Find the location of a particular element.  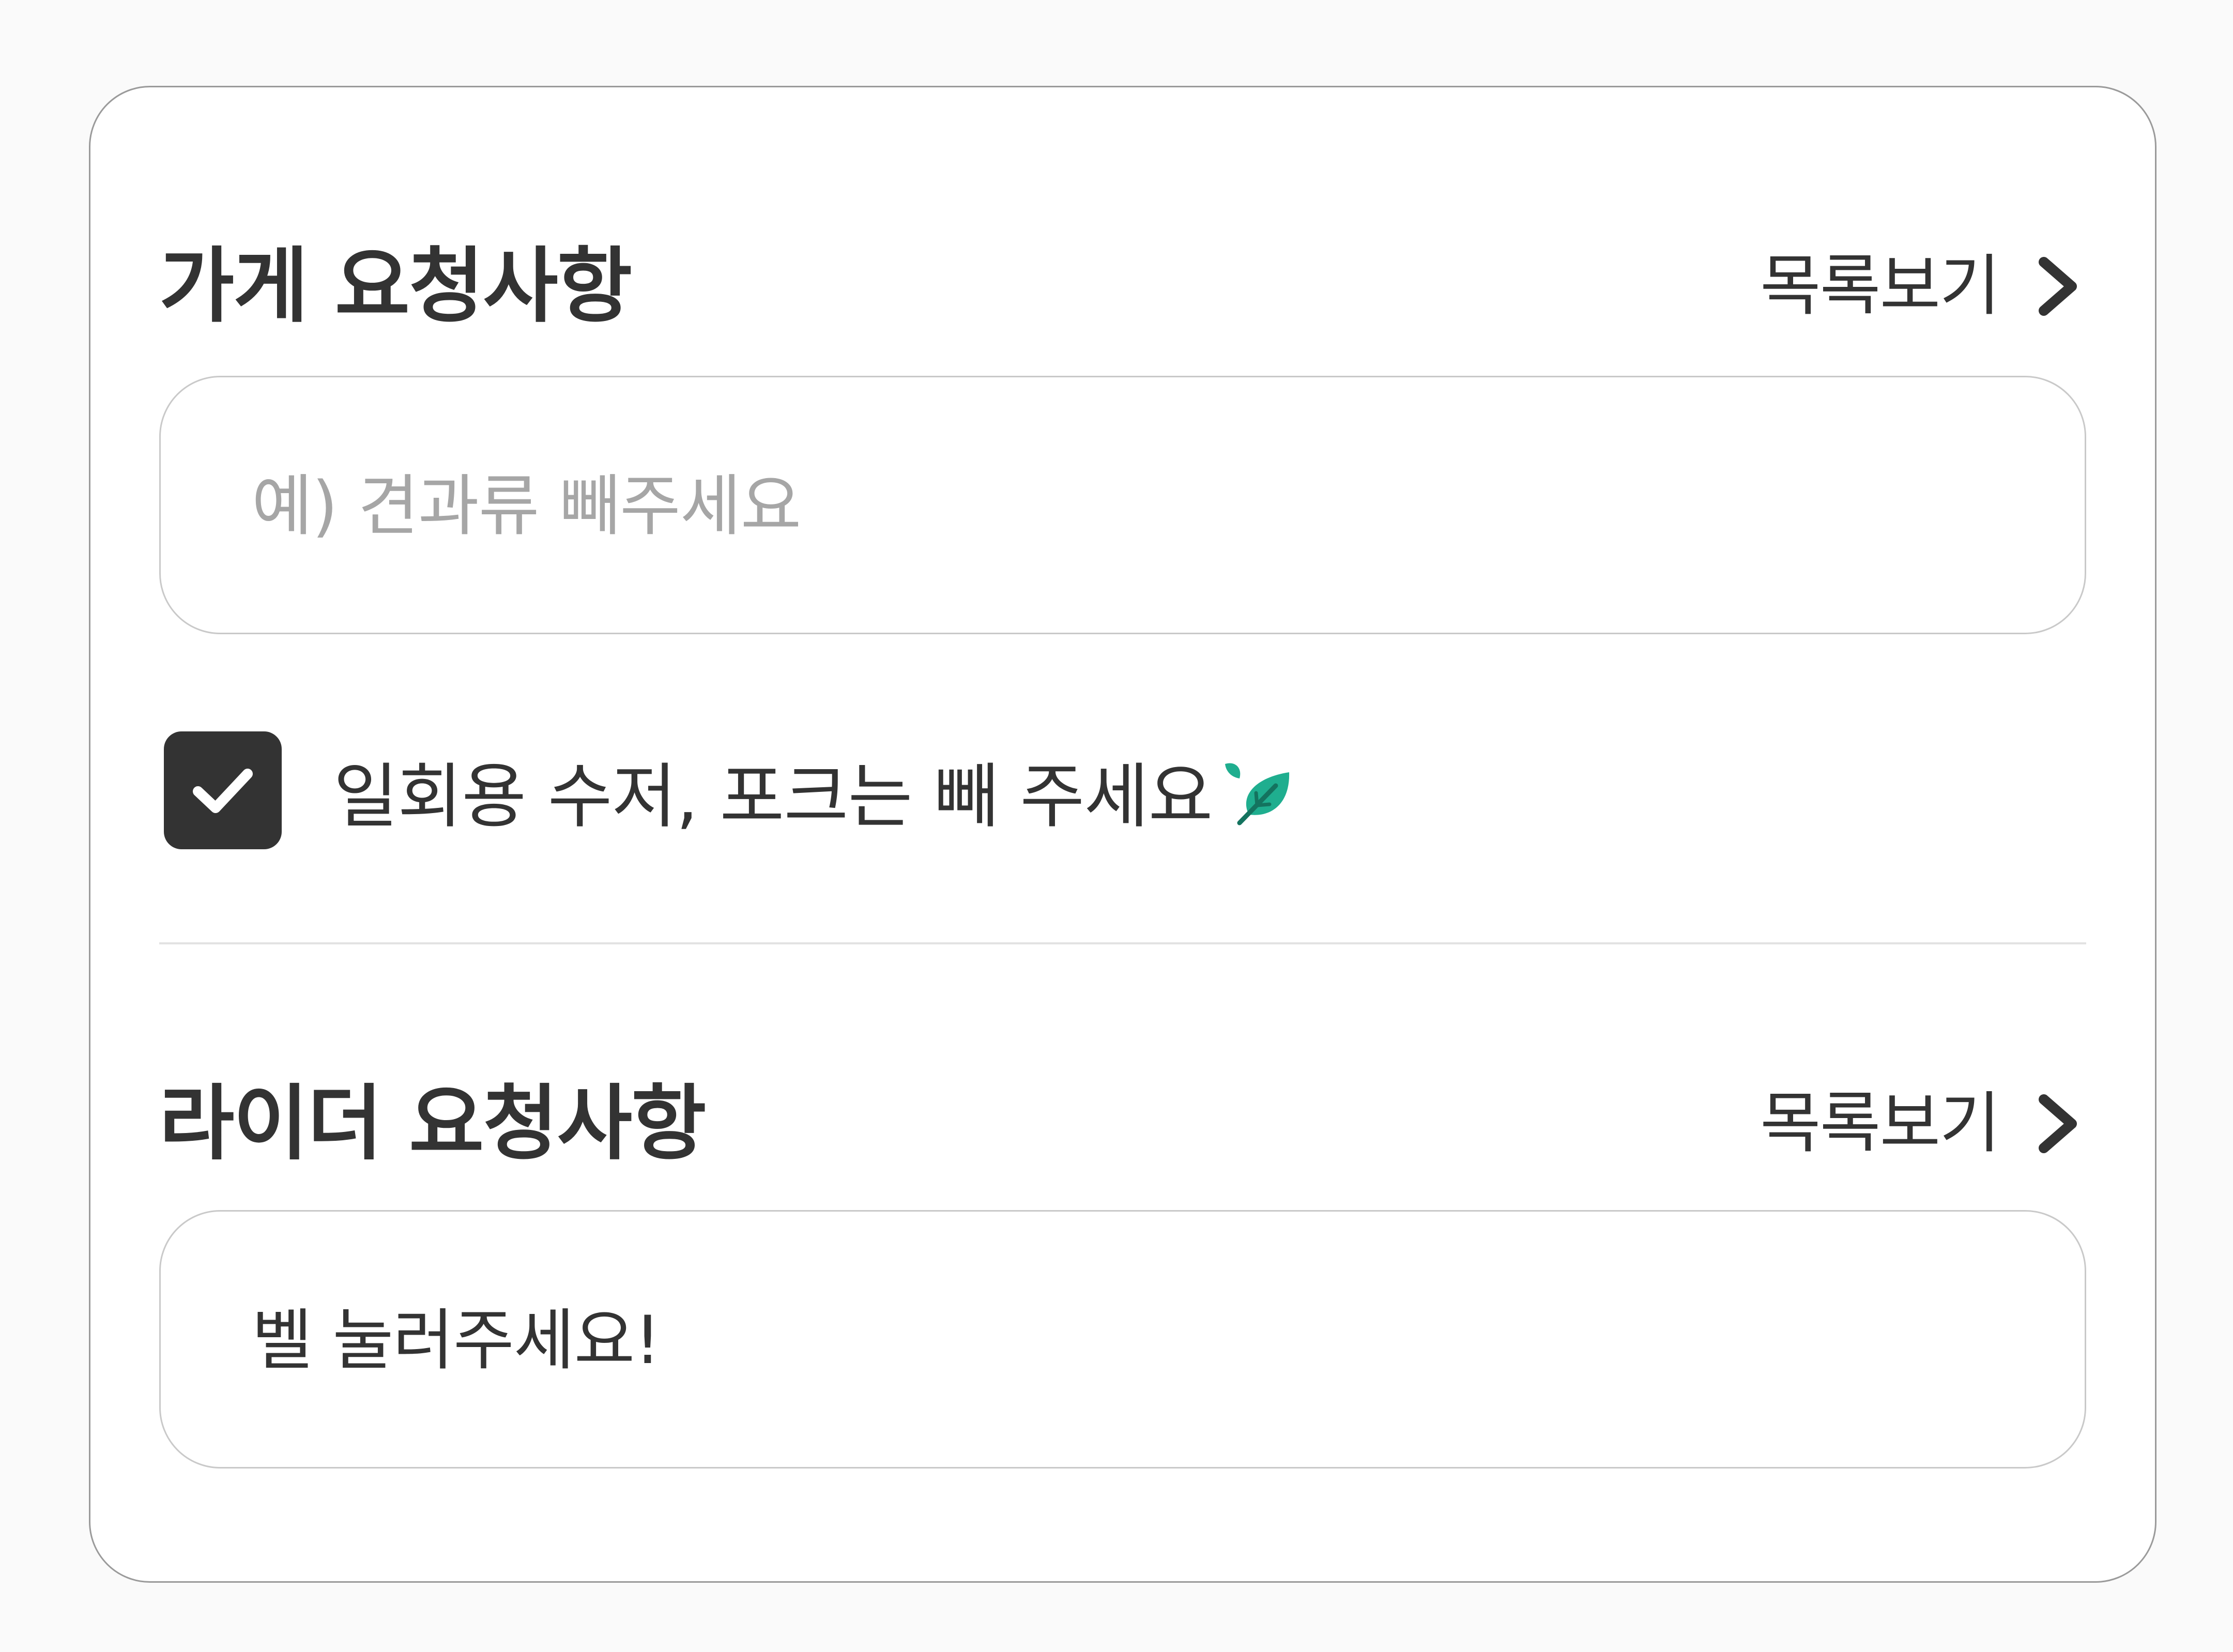

section-divider is located at coordinates (1122, 943).